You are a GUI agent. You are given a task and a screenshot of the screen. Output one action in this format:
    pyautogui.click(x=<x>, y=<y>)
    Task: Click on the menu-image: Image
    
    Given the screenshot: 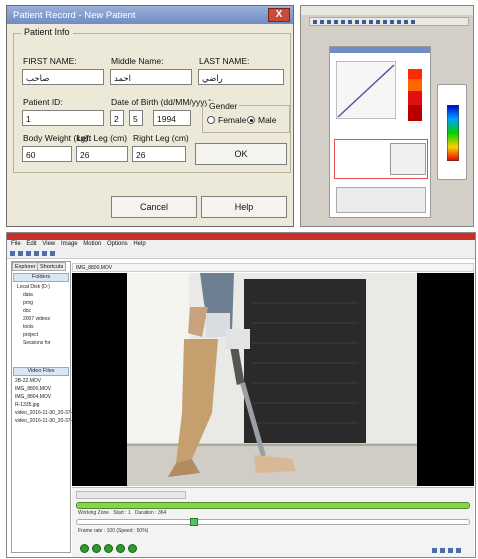 What is the action you would take?
    pyautogui.click(x=69, y=244)
    